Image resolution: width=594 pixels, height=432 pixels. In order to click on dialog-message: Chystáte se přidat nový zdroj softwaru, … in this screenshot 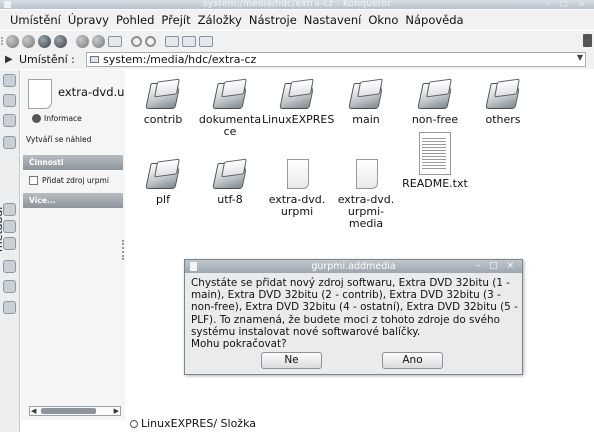, I will do `click(355, 313)`.